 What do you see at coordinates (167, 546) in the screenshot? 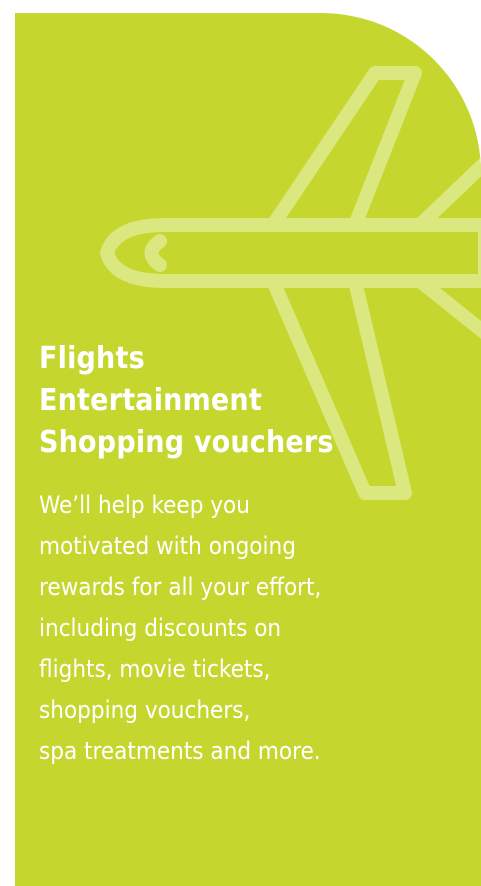
I see `description-line: motivated with ongoing` at bounding box center [167, 546].